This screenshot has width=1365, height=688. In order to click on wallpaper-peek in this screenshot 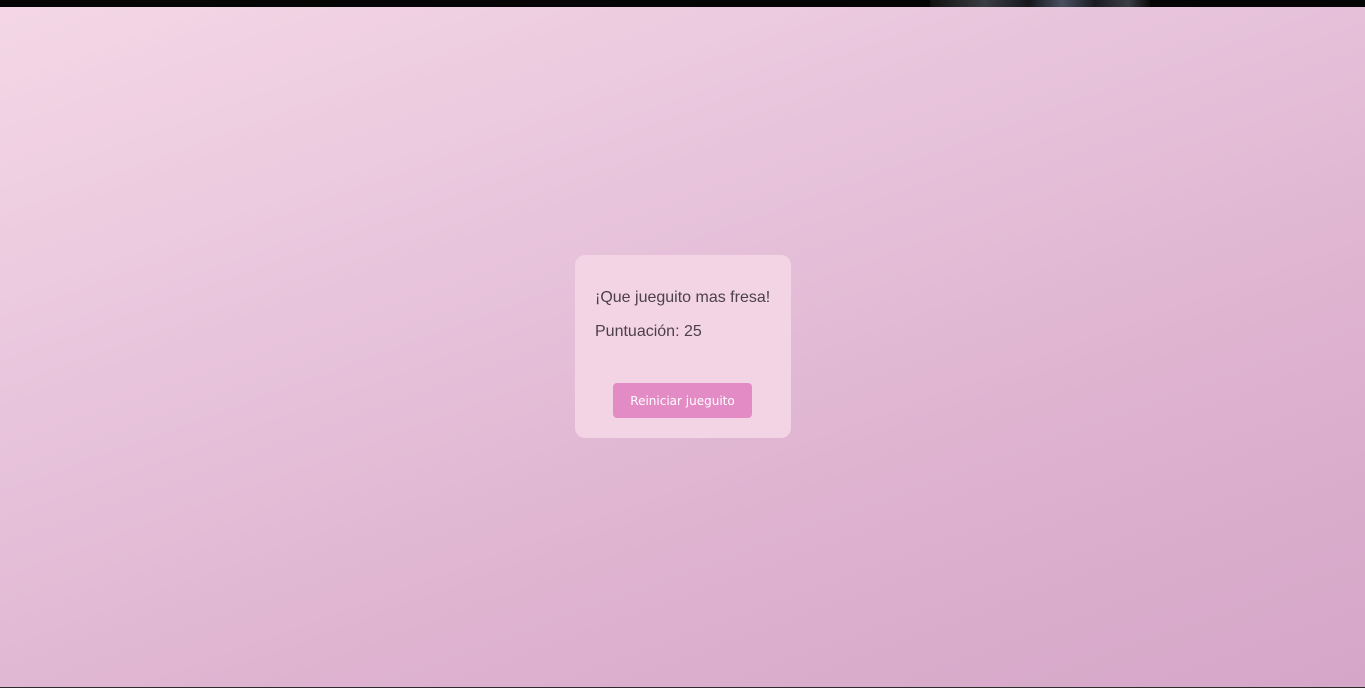, I will do `click(1040, 3)`.